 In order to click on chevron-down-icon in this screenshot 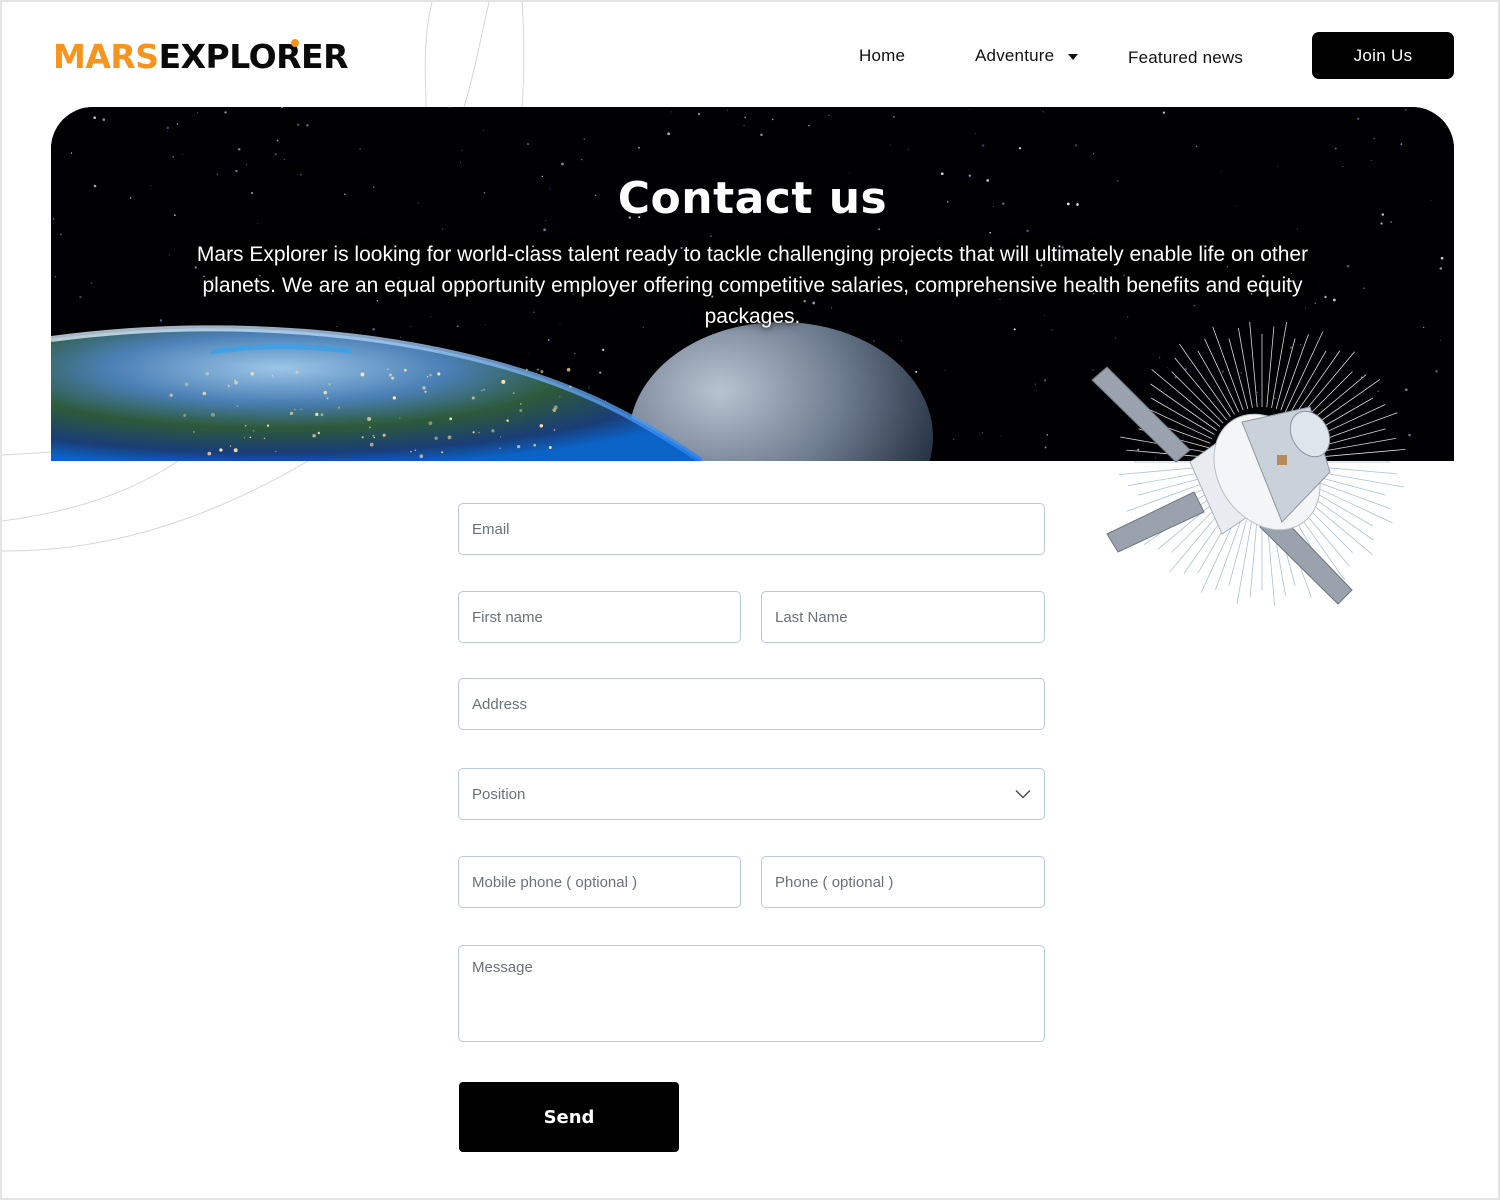, I will do `click(1023, 794)`.